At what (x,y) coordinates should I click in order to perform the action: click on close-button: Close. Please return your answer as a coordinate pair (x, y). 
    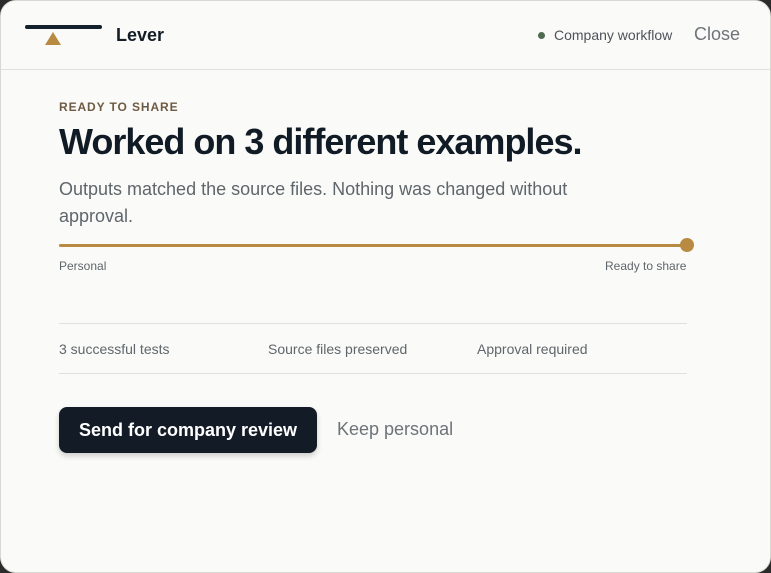
    Looking at the image, I should click on (717, 34).